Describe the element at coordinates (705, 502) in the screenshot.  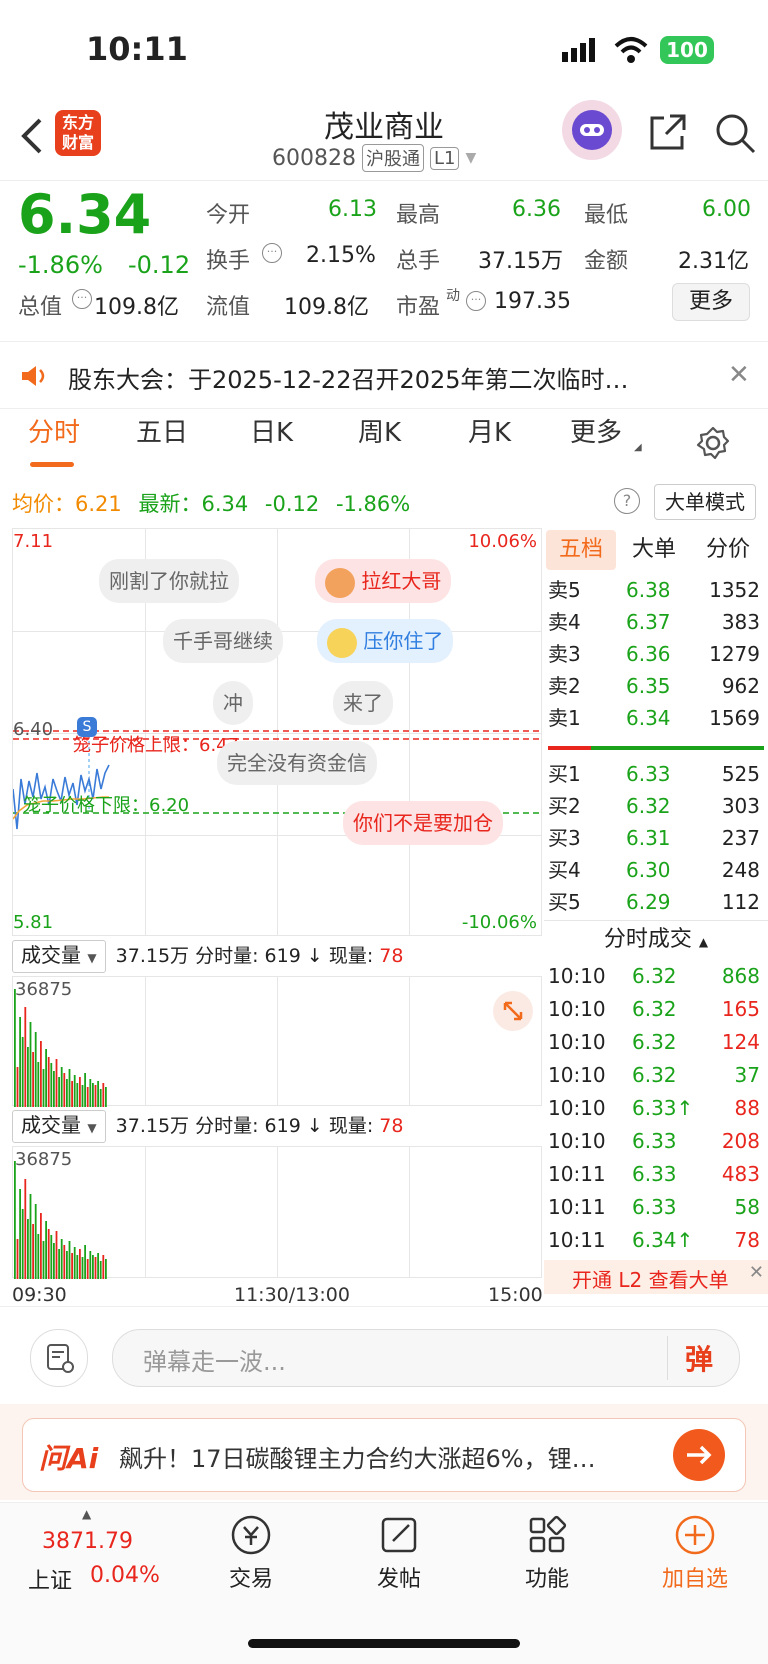
I see `large-order-mode-button: 大单模式` at that location.